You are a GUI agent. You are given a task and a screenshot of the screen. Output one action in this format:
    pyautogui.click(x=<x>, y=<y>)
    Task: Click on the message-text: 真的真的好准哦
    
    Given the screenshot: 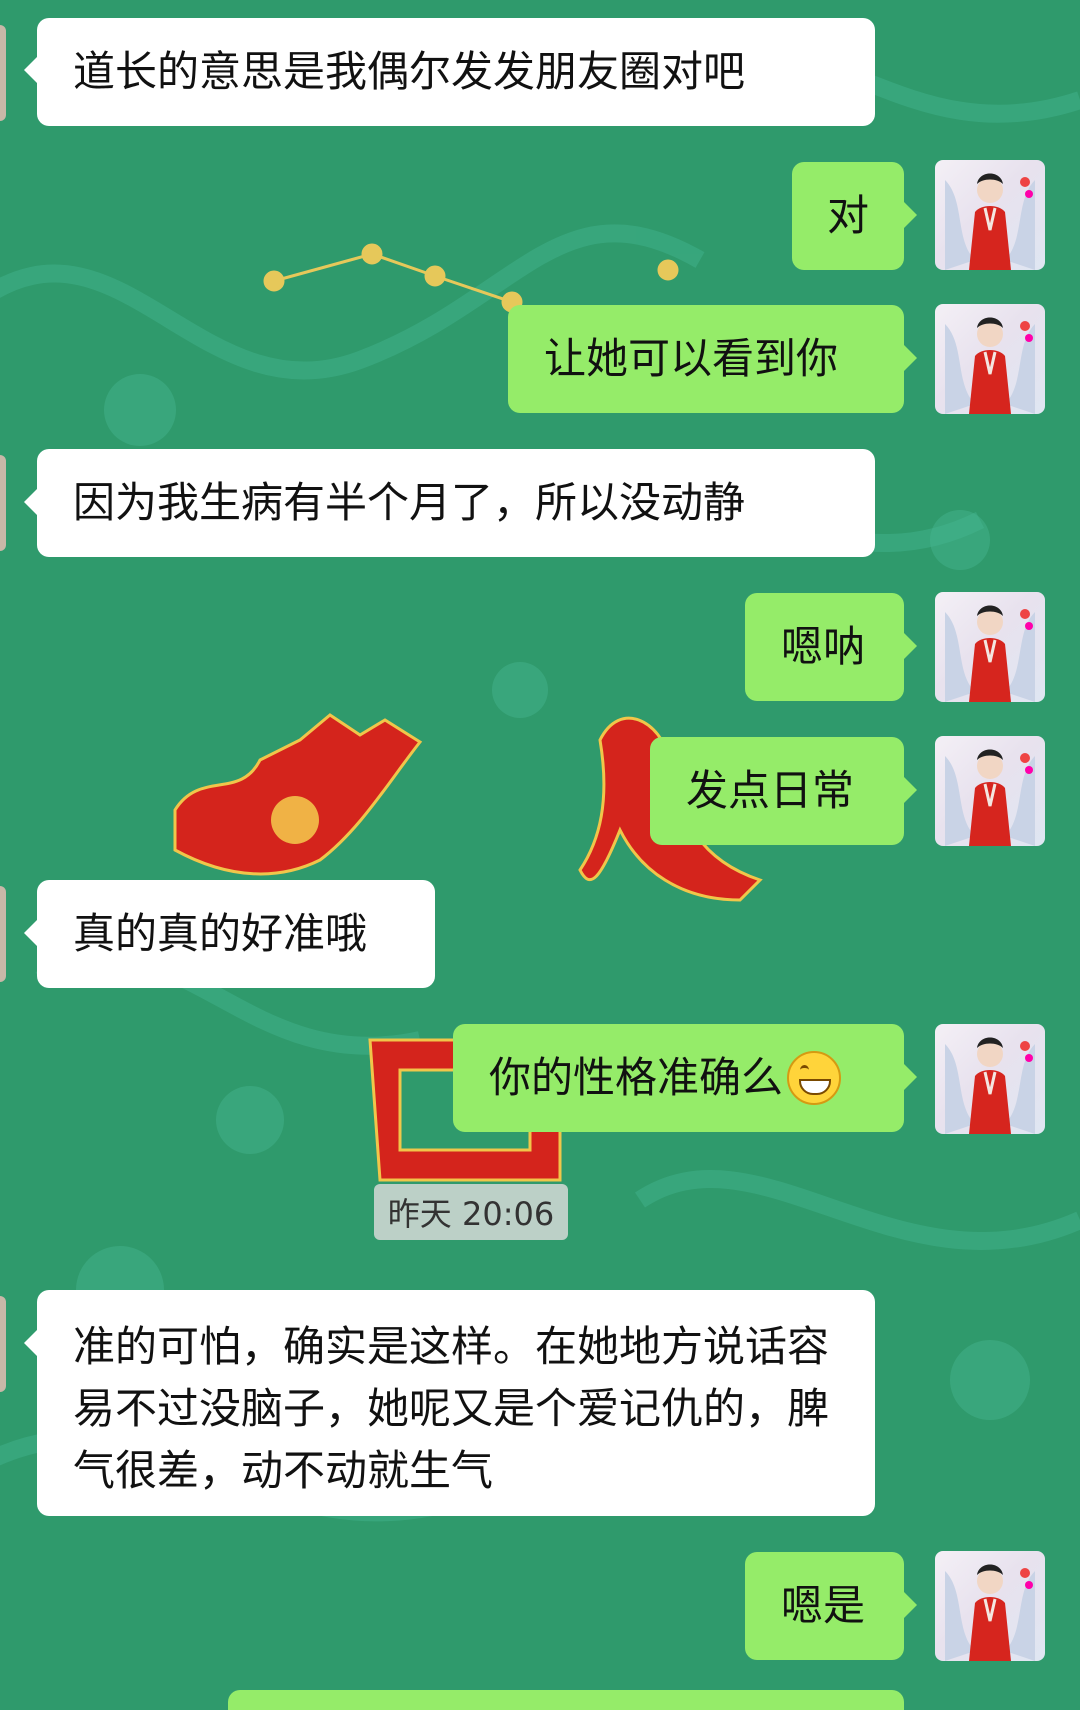 What is the action you would take?
    pyautogui.click(x=220, y=933)
    